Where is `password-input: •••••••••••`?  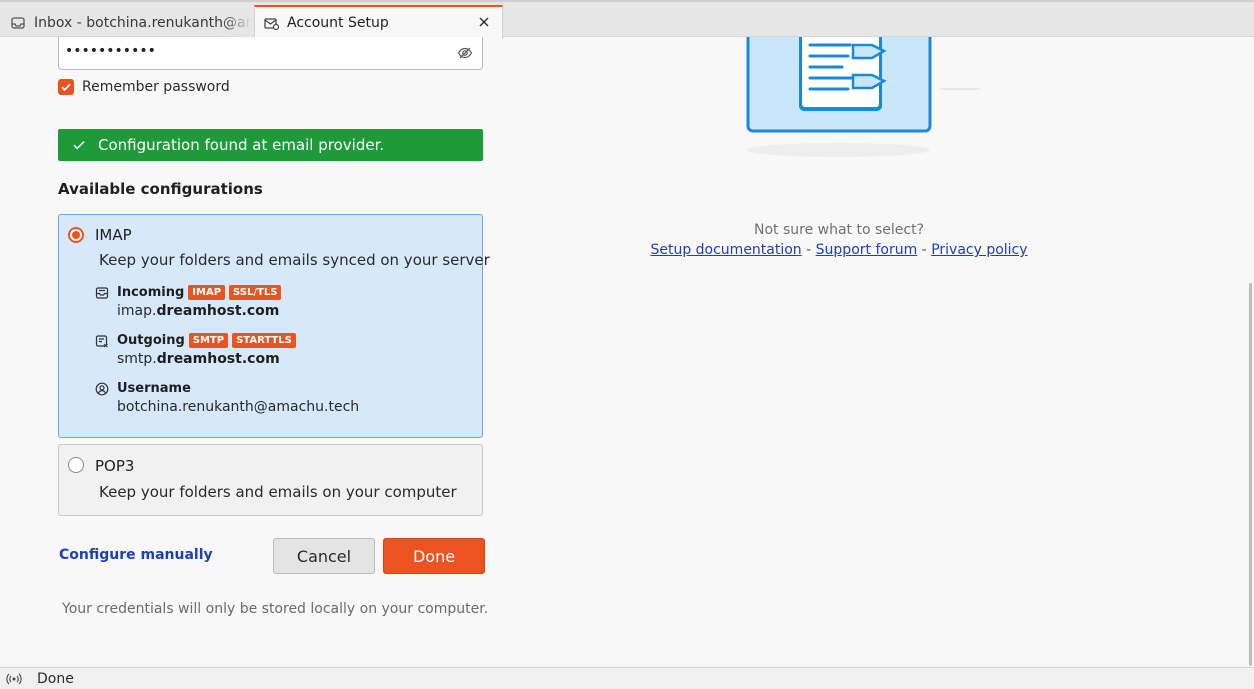 password-input: ••••••••••• is located at coordinates (270, 53).